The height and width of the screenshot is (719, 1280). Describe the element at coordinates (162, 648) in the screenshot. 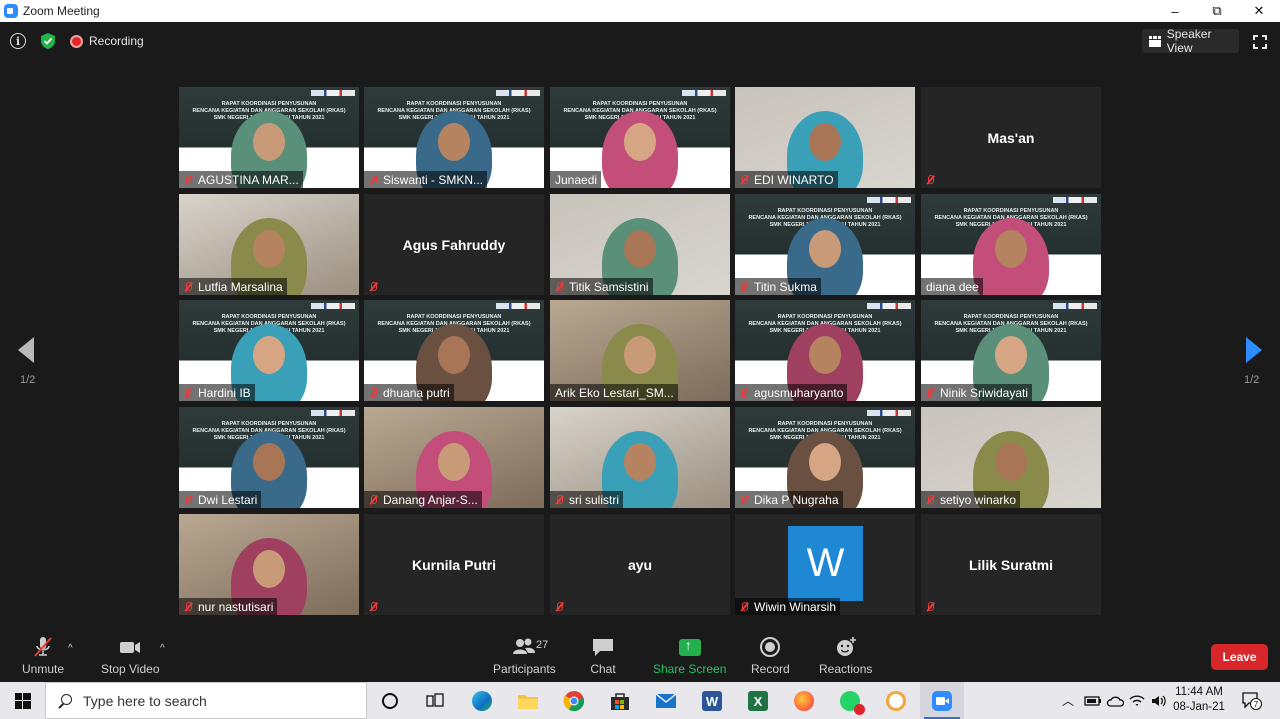

I see `video-options-chevron-icon: ^` at that location.